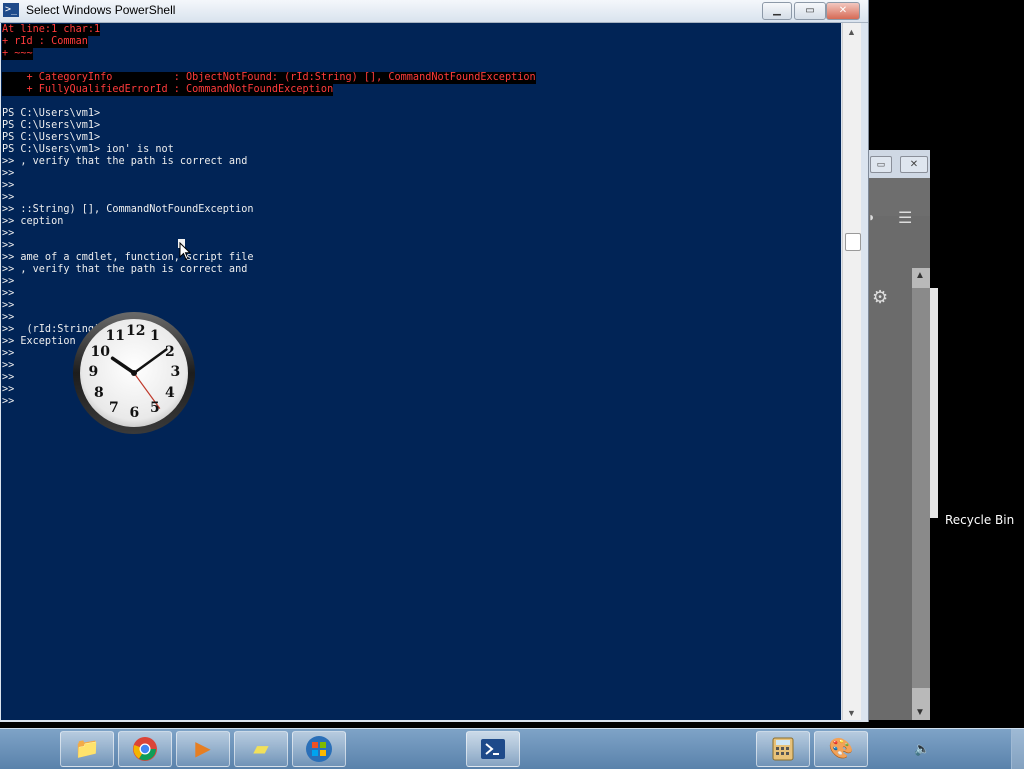 The height and width of the screenshot is (769, 1024). I want to click on background-window-scrollbar: ▲ ▼, so click(921, 494).